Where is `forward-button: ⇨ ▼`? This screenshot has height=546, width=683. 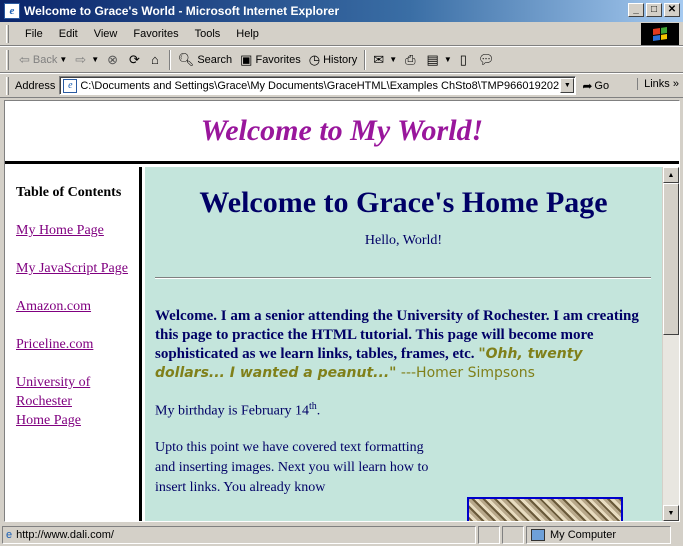 forward-button: ⇨ ▼ is located at coordinates (87, 60).